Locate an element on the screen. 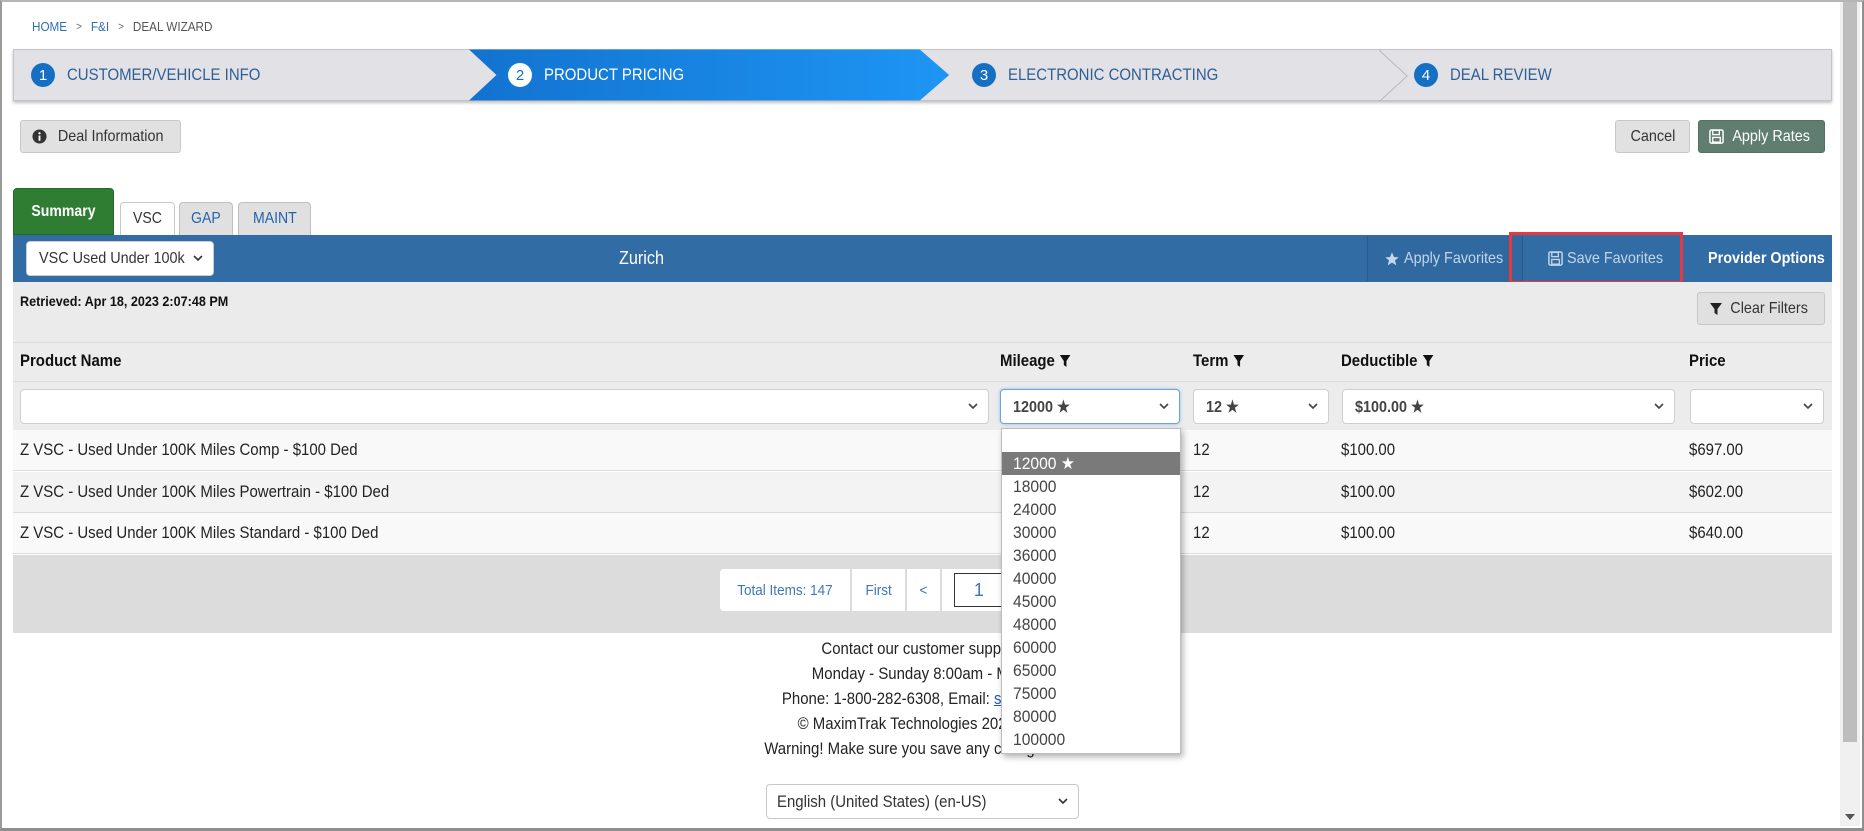 The height and width of the screenshot is (831, 1864). apply-favorites-button: Apply Favorites is located at coordinates (1445, 258).